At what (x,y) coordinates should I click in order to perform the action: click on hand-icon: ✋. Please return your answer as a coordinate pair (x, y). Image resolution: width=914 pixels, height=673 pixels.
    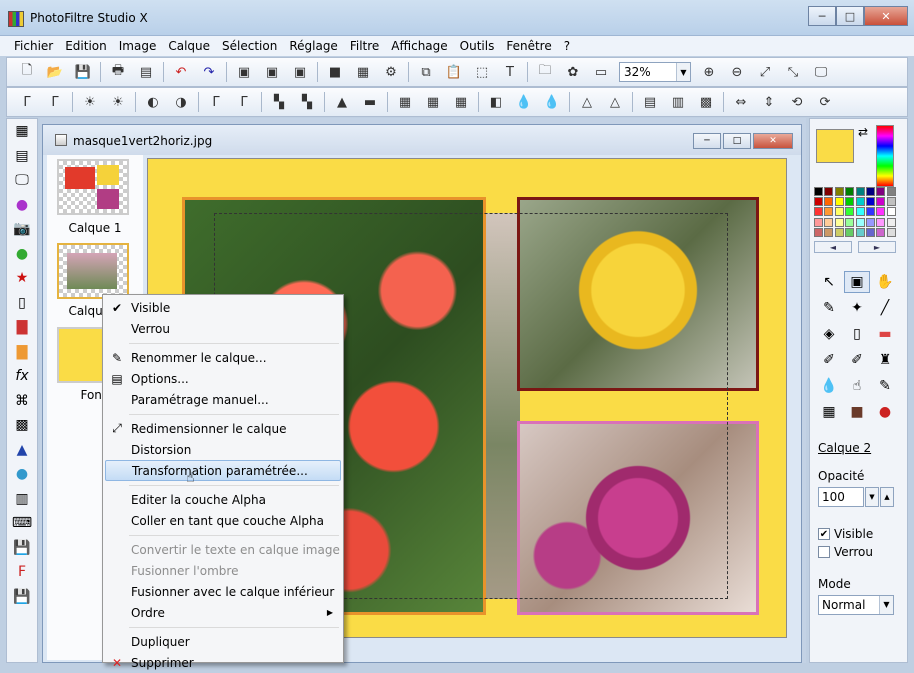
    Looking at the image, I should click on (885, 282).